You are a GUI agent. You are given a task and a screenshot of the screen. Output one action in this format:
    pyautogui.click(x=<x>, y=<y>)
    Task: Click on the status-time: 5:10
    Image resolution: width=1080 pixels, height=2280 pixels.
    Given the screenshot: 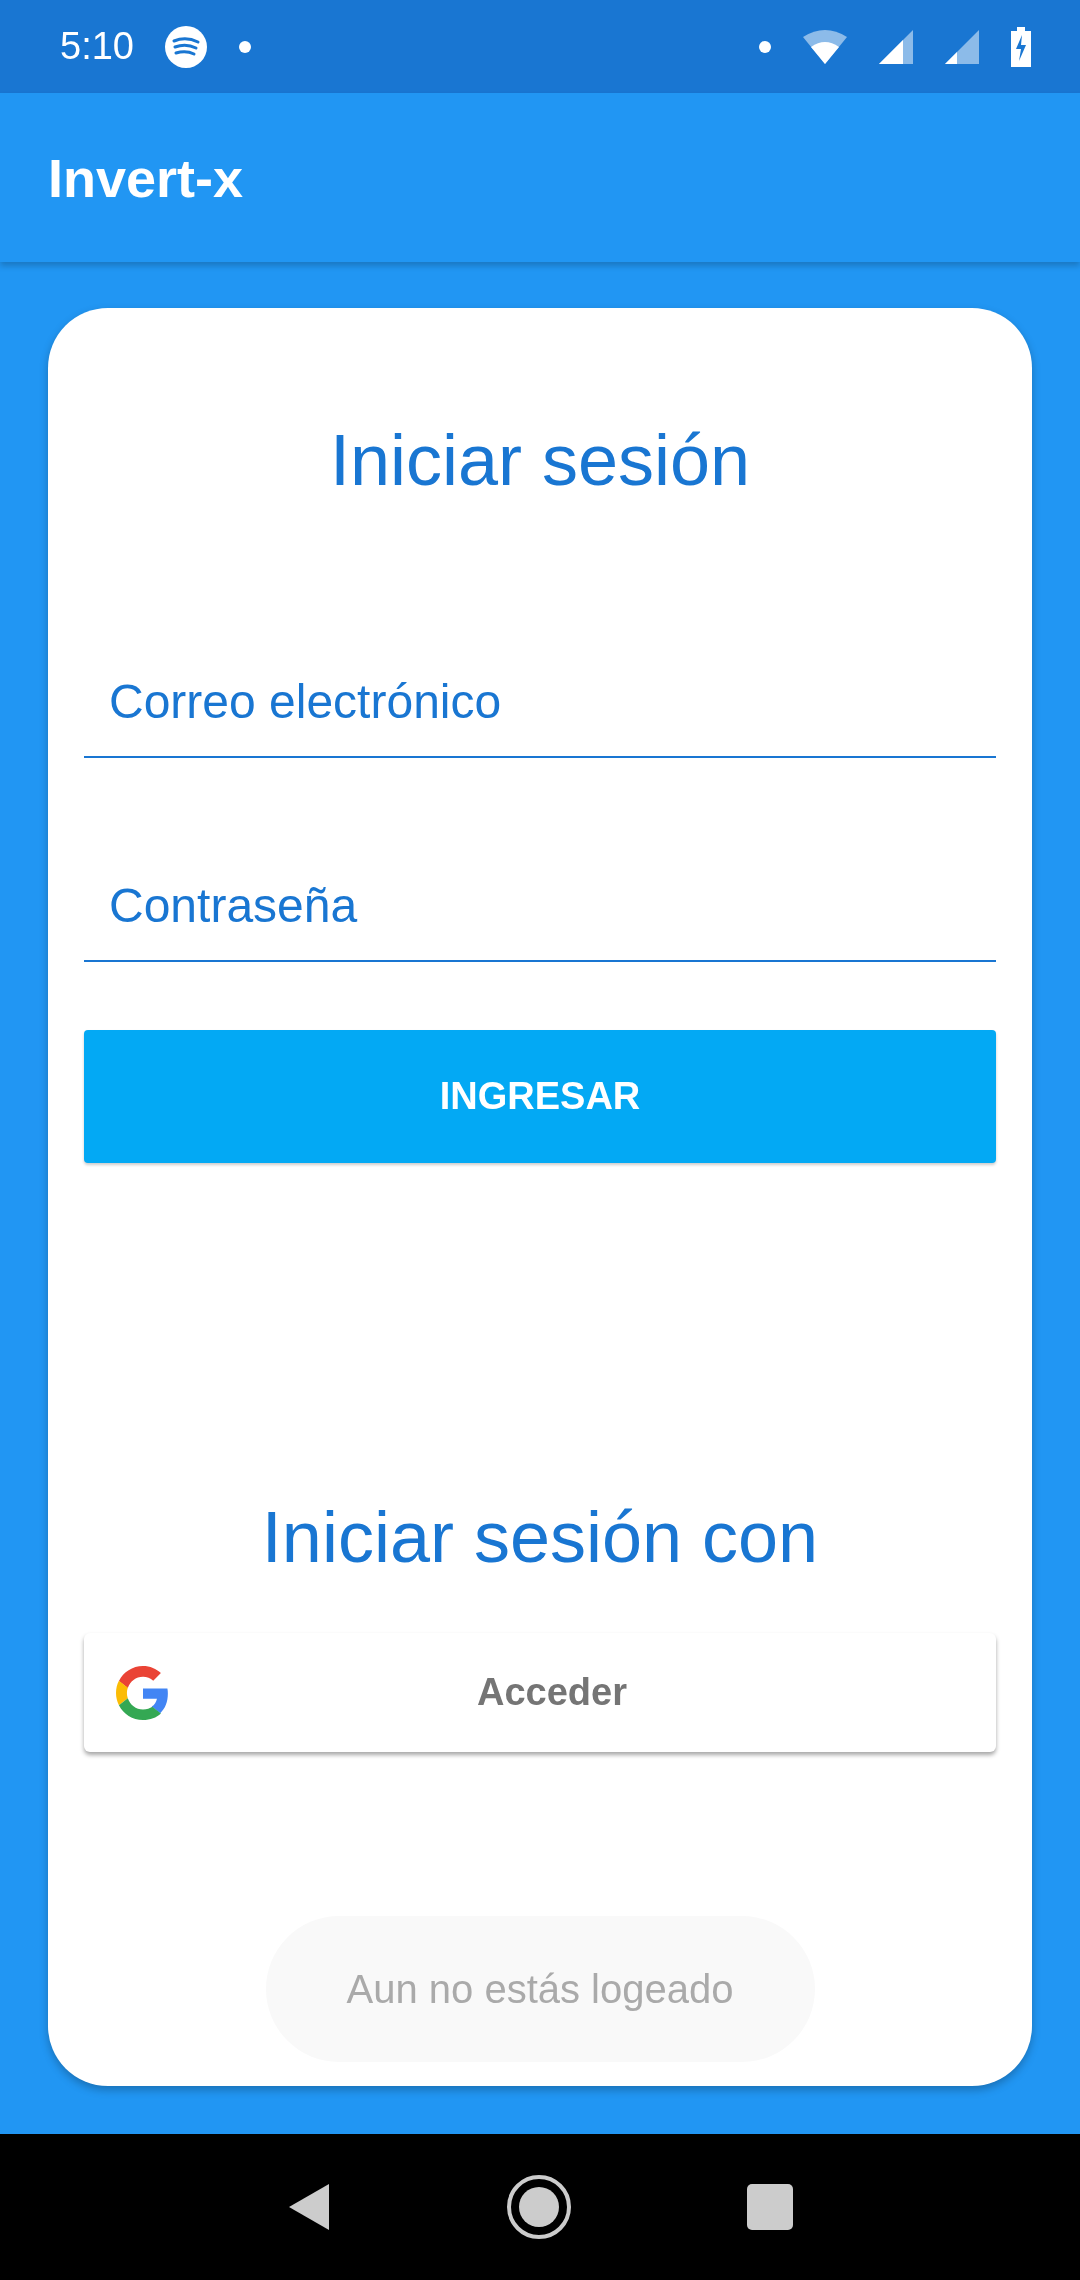 What is the action you would take?
    pyautogui.click(x=97, y=46)
    